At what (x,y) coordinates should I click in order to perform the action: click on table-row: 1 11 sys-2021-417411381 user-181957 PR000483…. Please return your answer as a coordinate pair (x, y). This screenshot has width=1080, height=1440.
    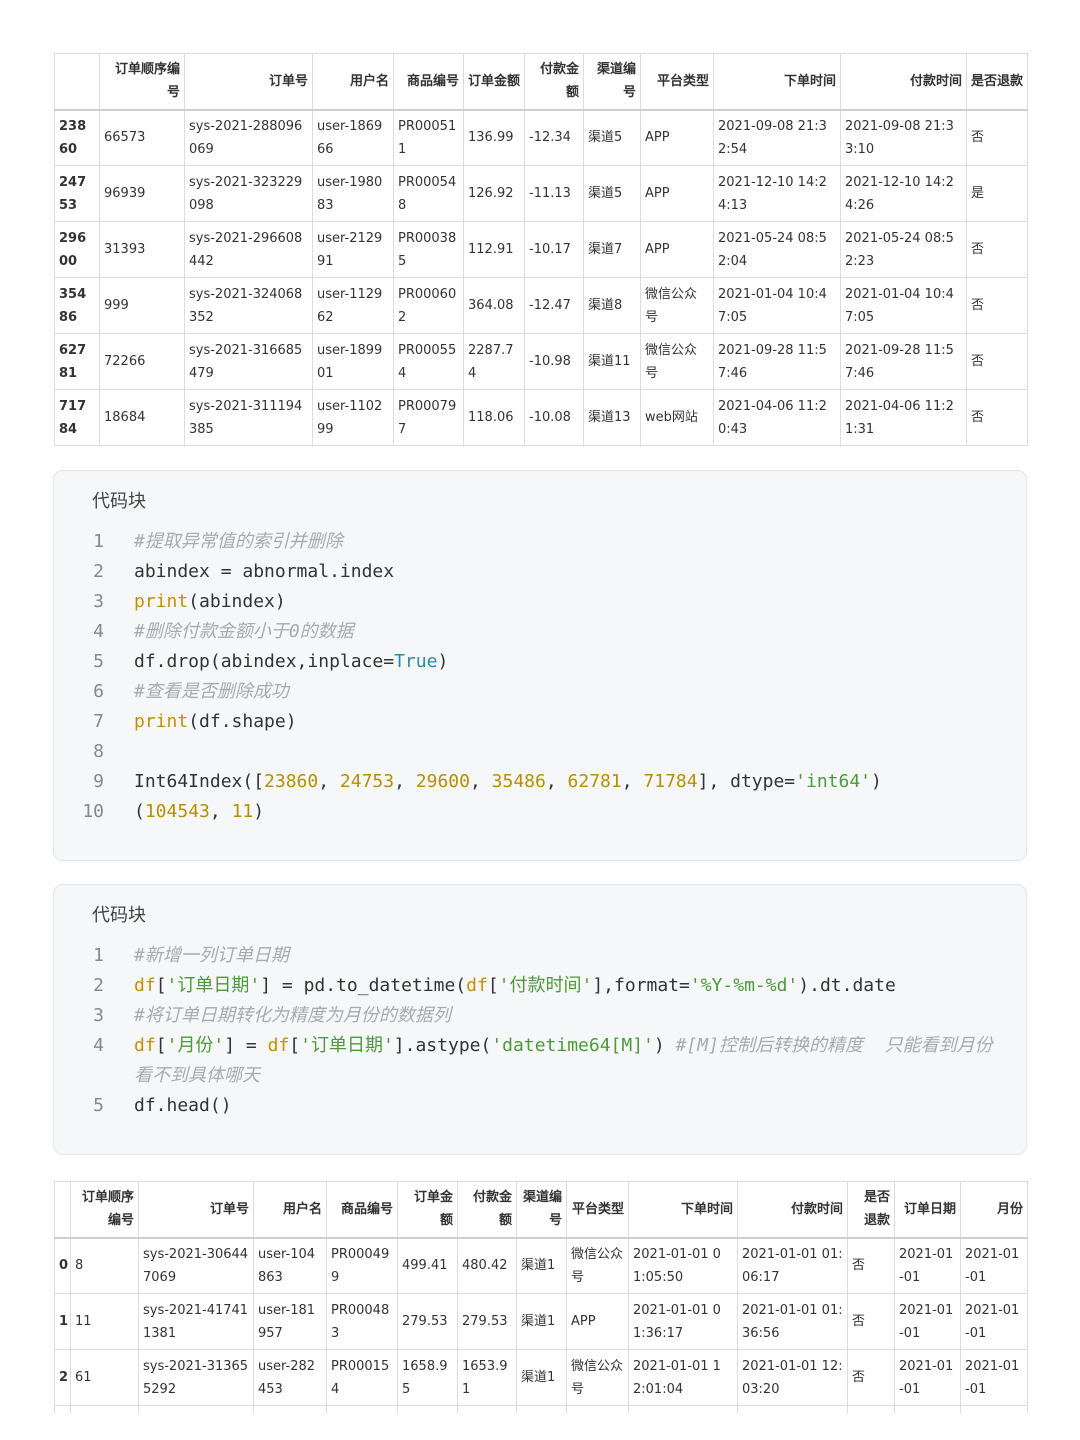
    Looking at the image, I should click on (541, 1321).